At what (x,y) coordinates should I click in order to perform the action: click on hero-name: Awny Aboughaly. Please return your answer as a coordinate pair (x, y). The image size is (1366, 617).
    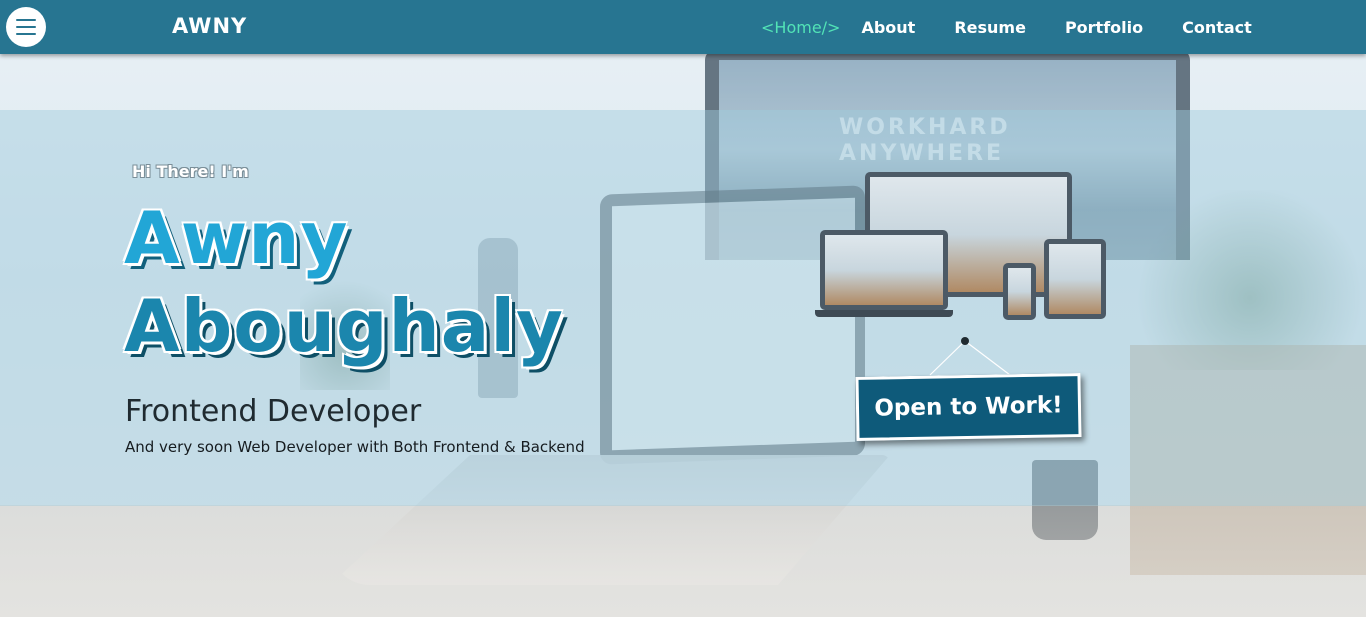
    Looking at the image, I should click on (344, 282).